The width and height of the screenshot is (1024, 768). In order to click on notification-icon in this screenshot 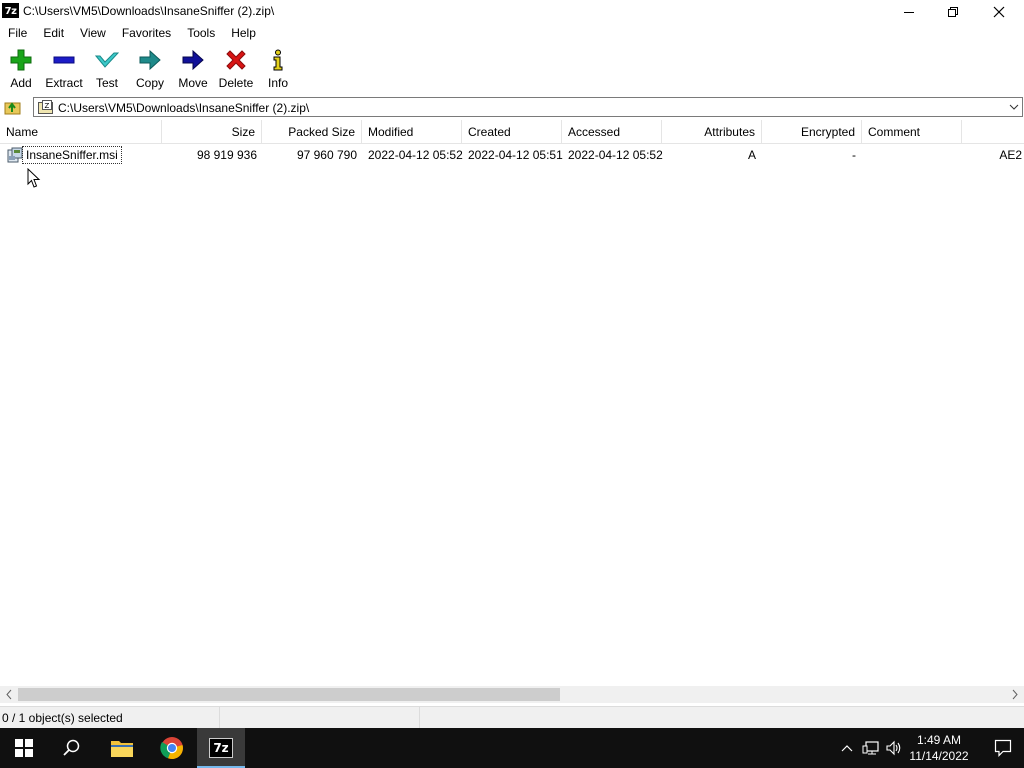, I will do `click(1003, 748)`.